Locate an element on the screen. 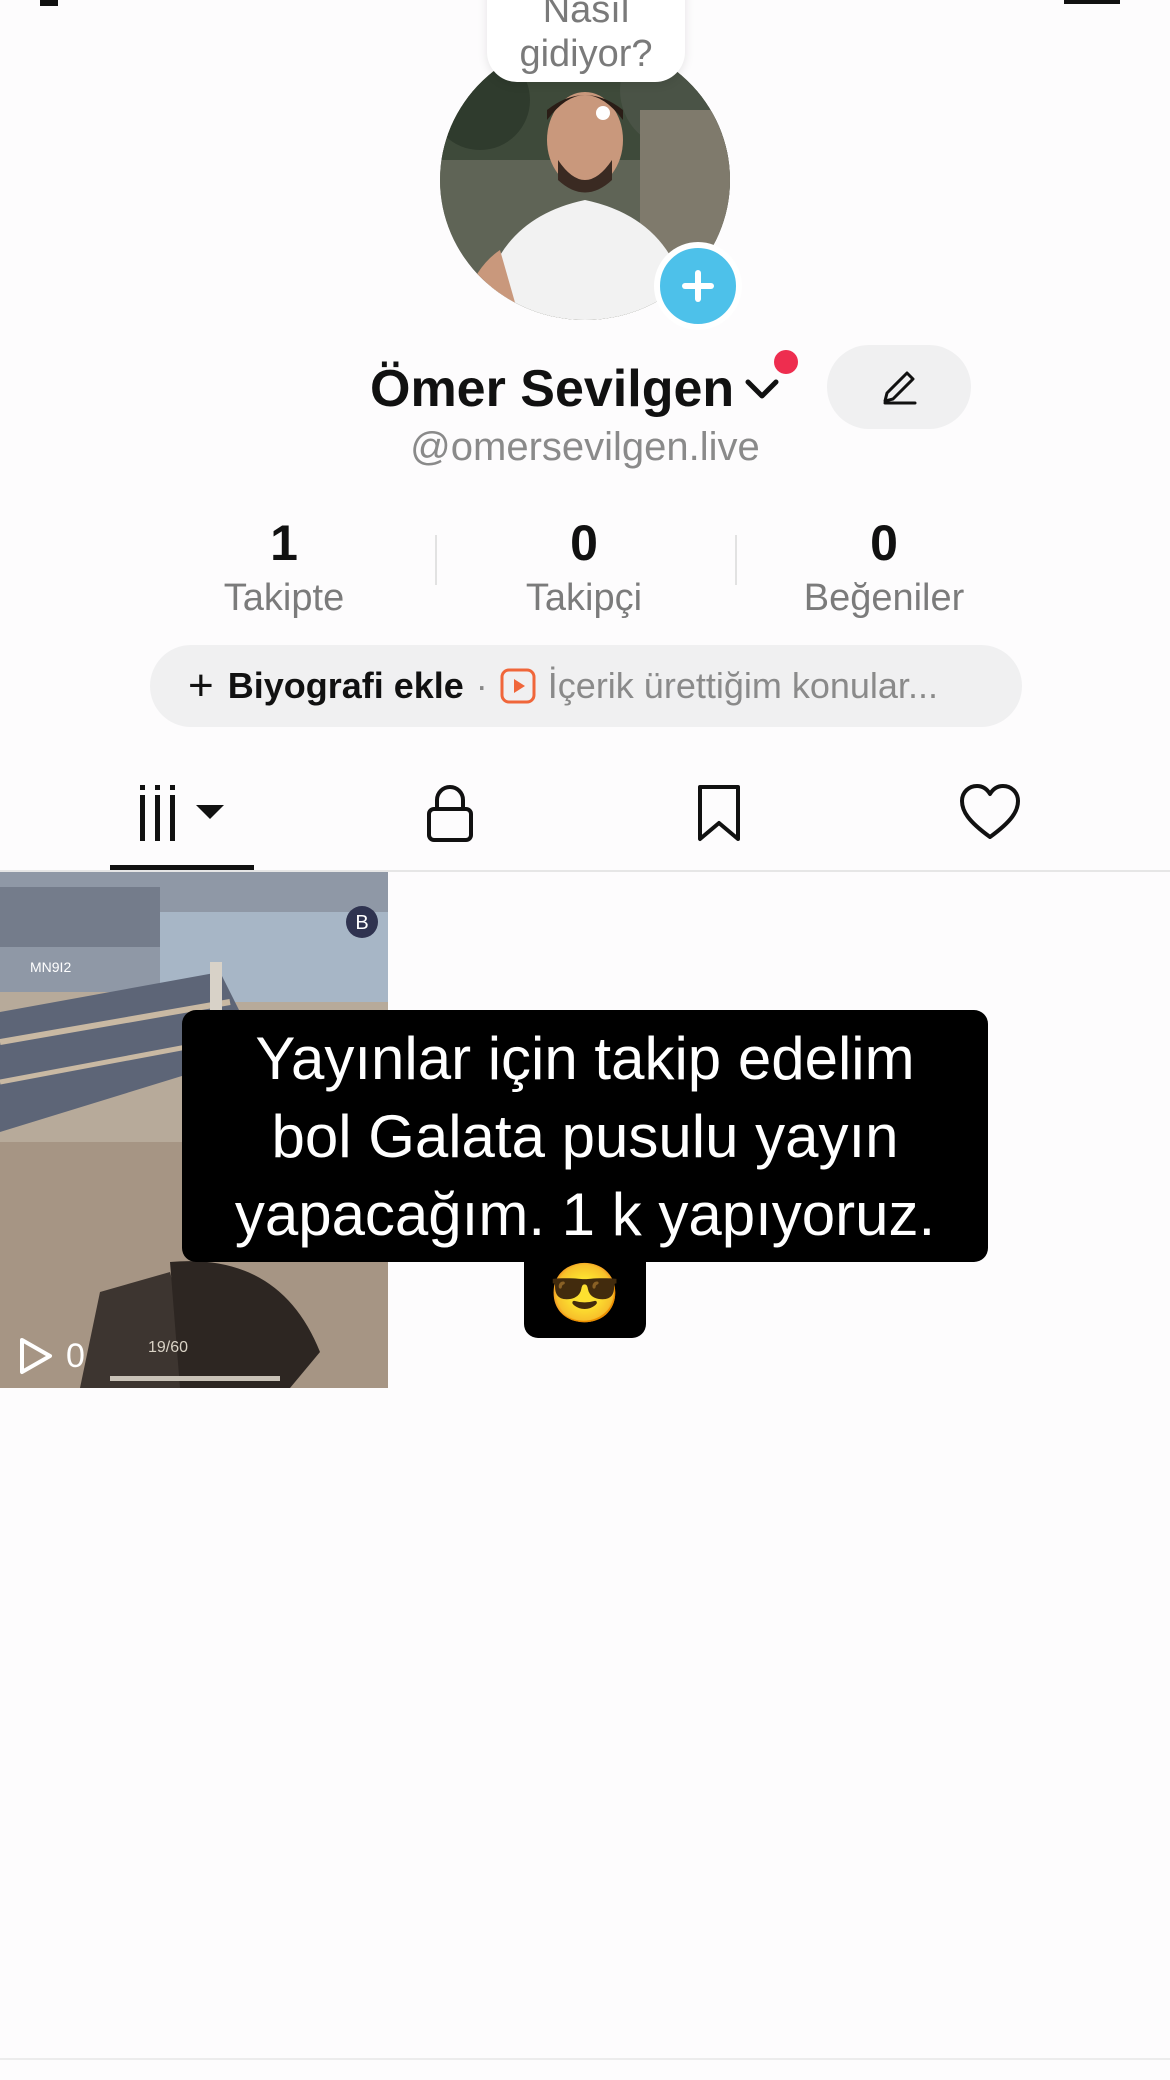 Image resolution: width=1170 pixels, height=2080 pixels. tooltip-emoji-box: 😎 is located at coordinates (585, 1294).